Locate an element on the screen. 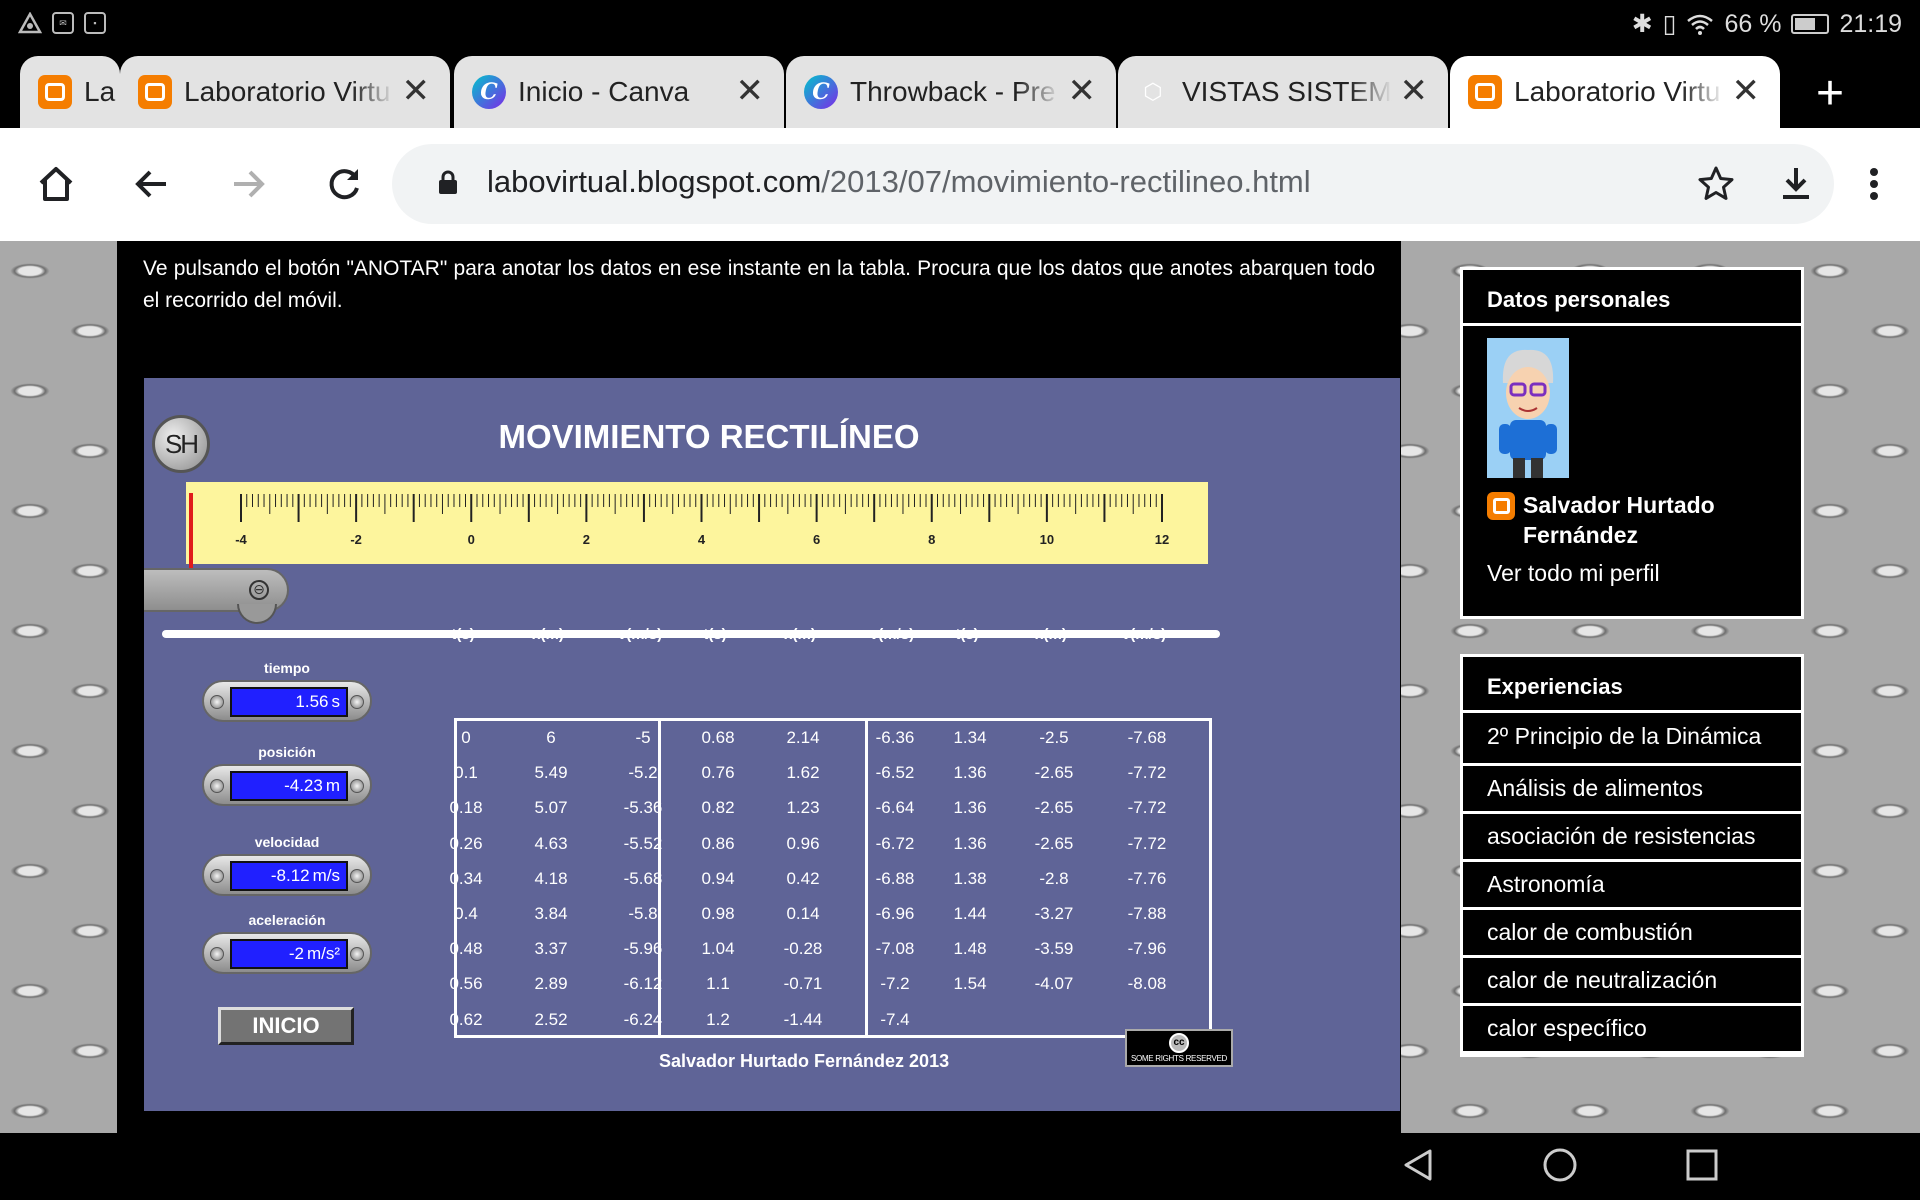 The width and height of the screenshot is (1920, 1200). time-value: 1.56 is located at coordinates (312, 701).